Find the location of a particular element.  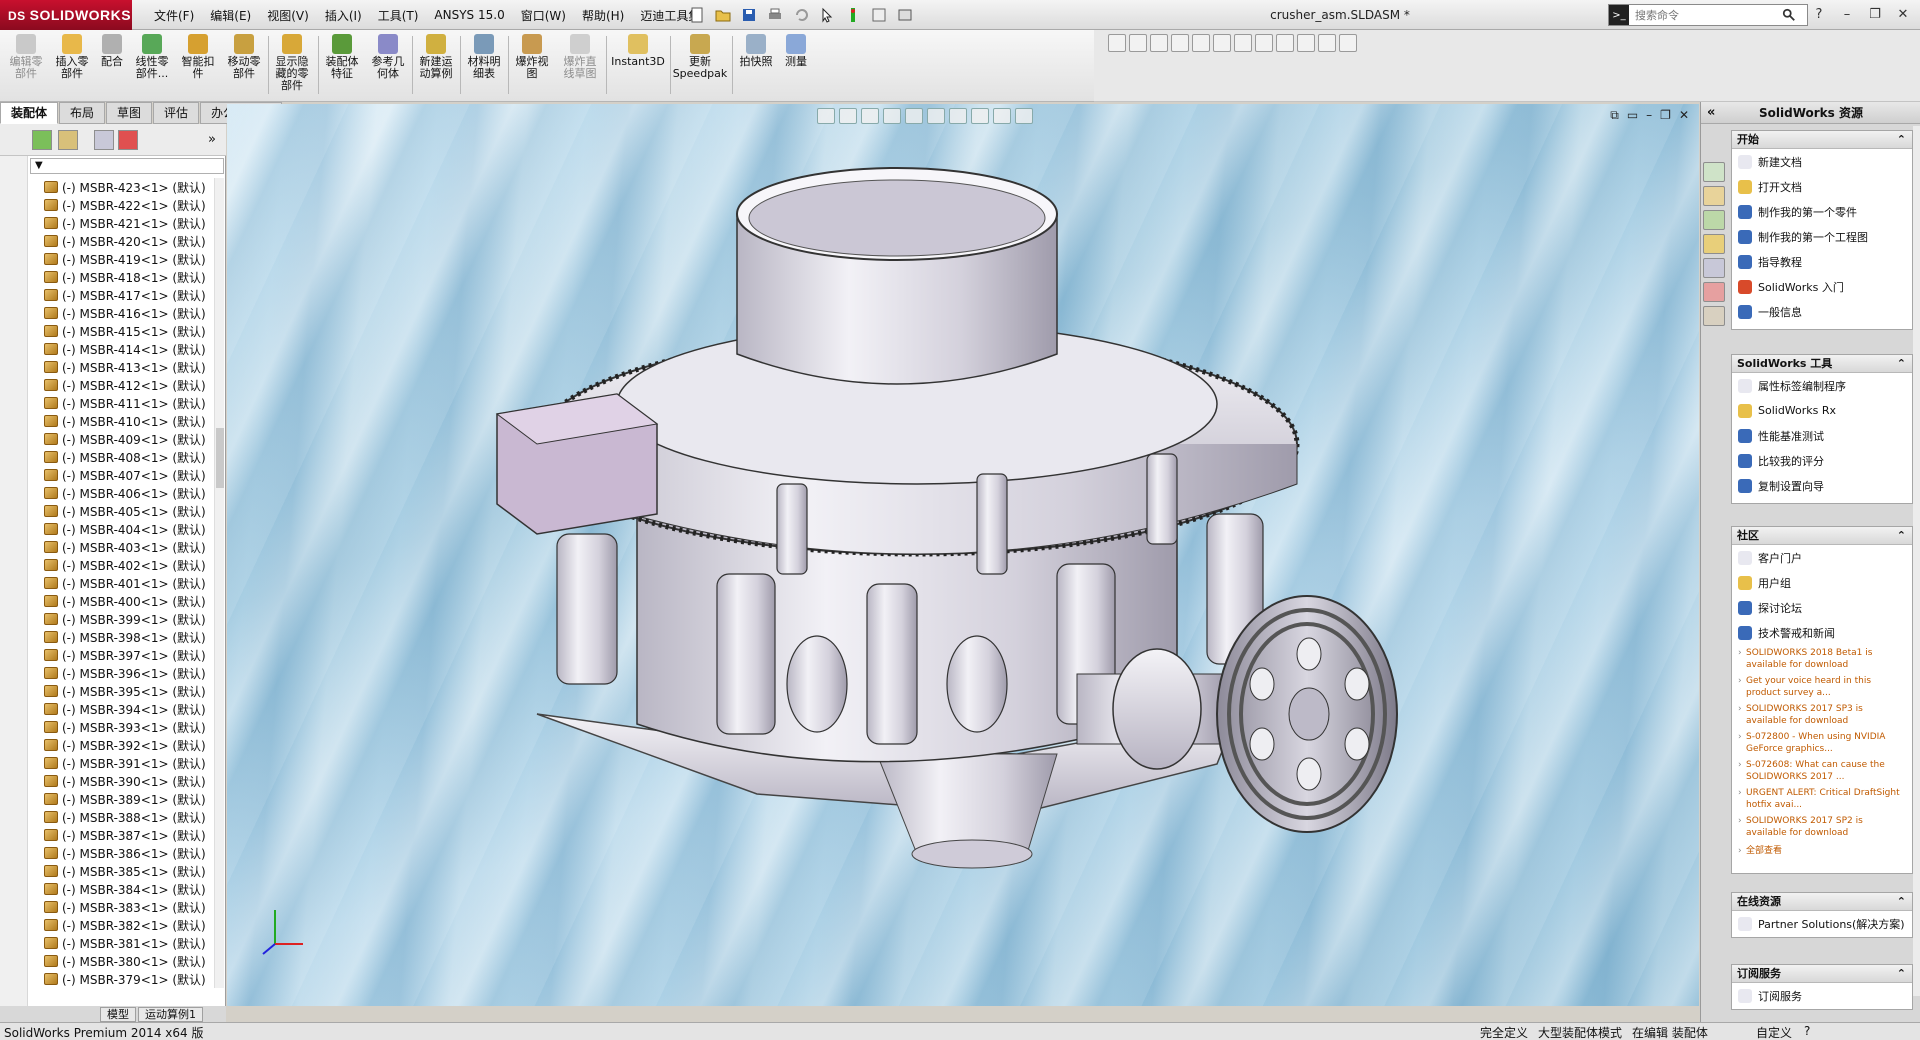

tab-model: 模型 is located at coordinates (118, 1014).